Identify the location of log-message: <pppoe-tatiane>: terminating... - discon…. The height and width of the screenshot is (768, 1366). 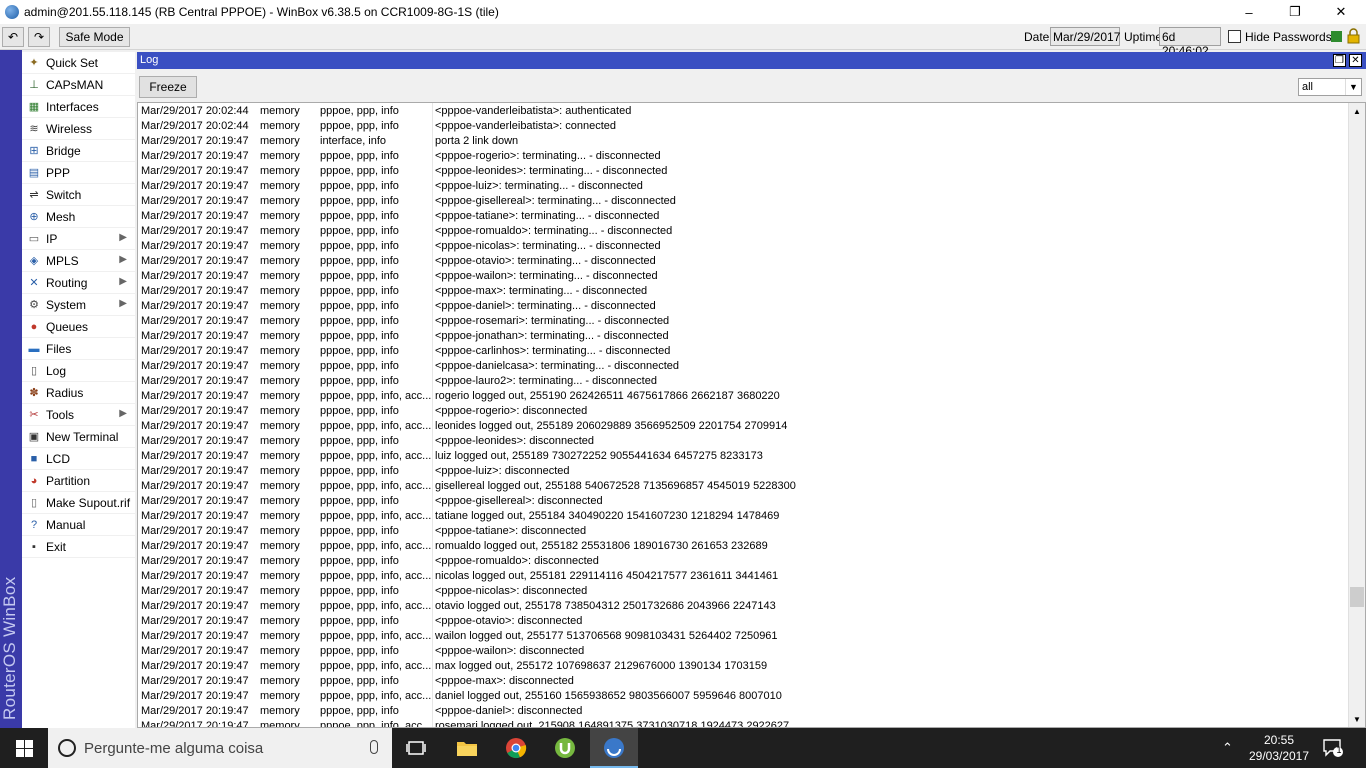
(547, 216).